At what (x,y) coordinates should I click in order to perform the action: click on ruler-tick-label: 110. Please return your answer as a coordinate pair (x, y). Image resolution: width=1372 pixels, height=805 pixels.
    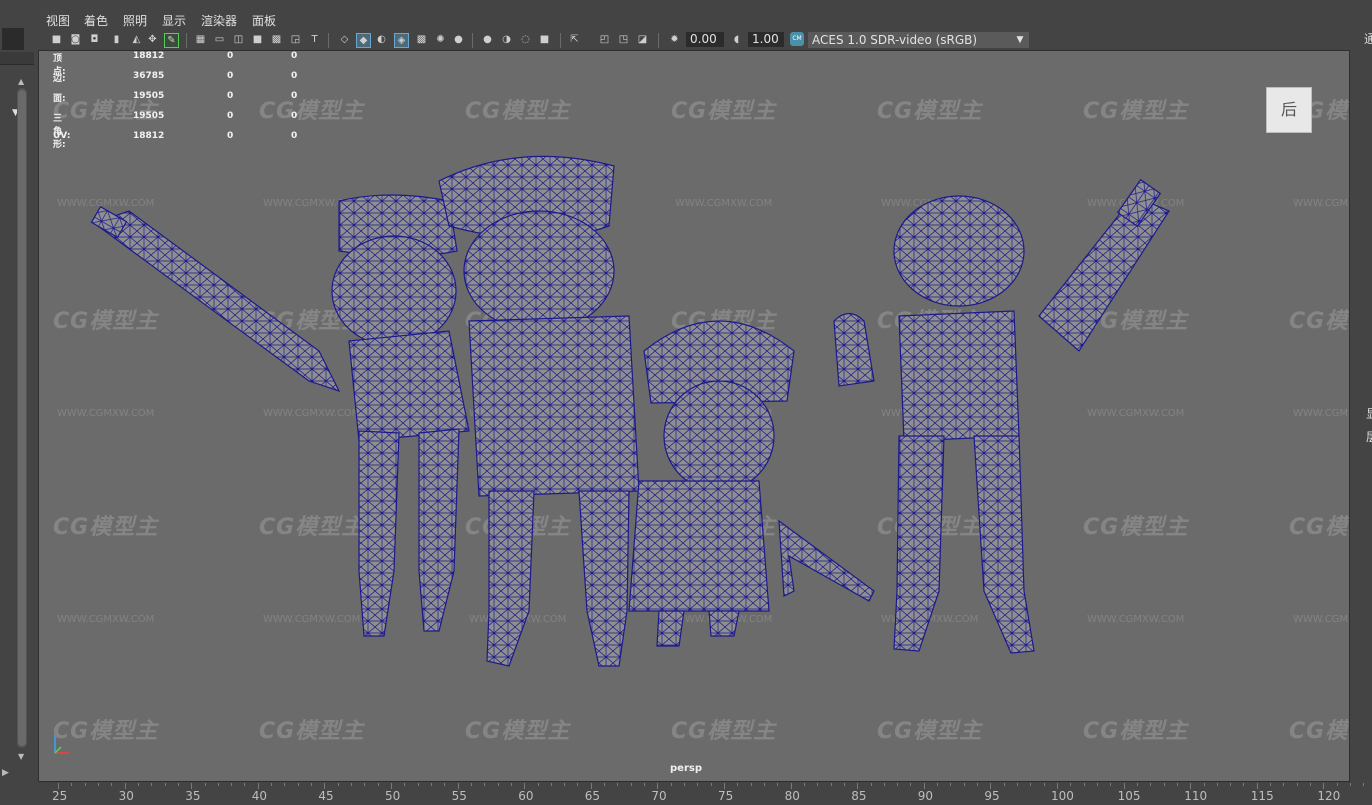
    Looking at the image, I should click on (1196, 796).